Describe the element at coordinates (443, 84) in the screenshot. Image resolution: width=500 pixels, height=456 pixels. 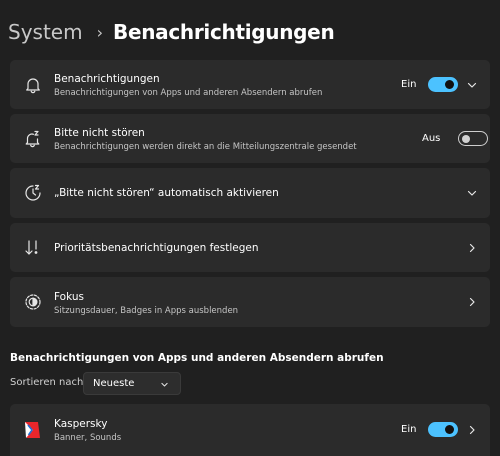
I see `notifications-toggle` at that location.